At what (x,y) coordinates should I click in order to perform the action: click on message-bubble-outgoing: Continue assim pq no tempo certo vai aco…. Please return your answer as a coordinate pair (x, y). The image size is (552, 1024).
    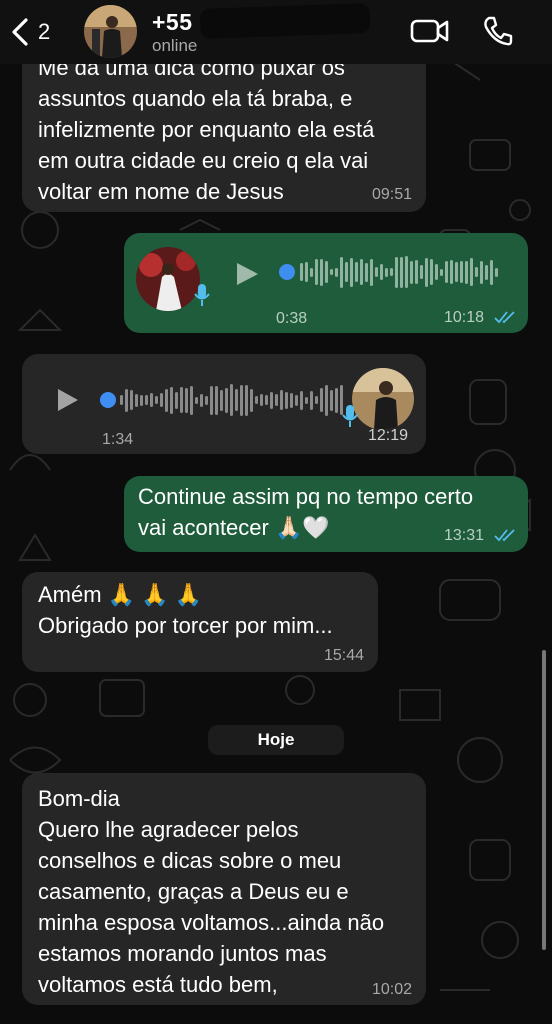
    Looking at the image, I should click on (326, 514).